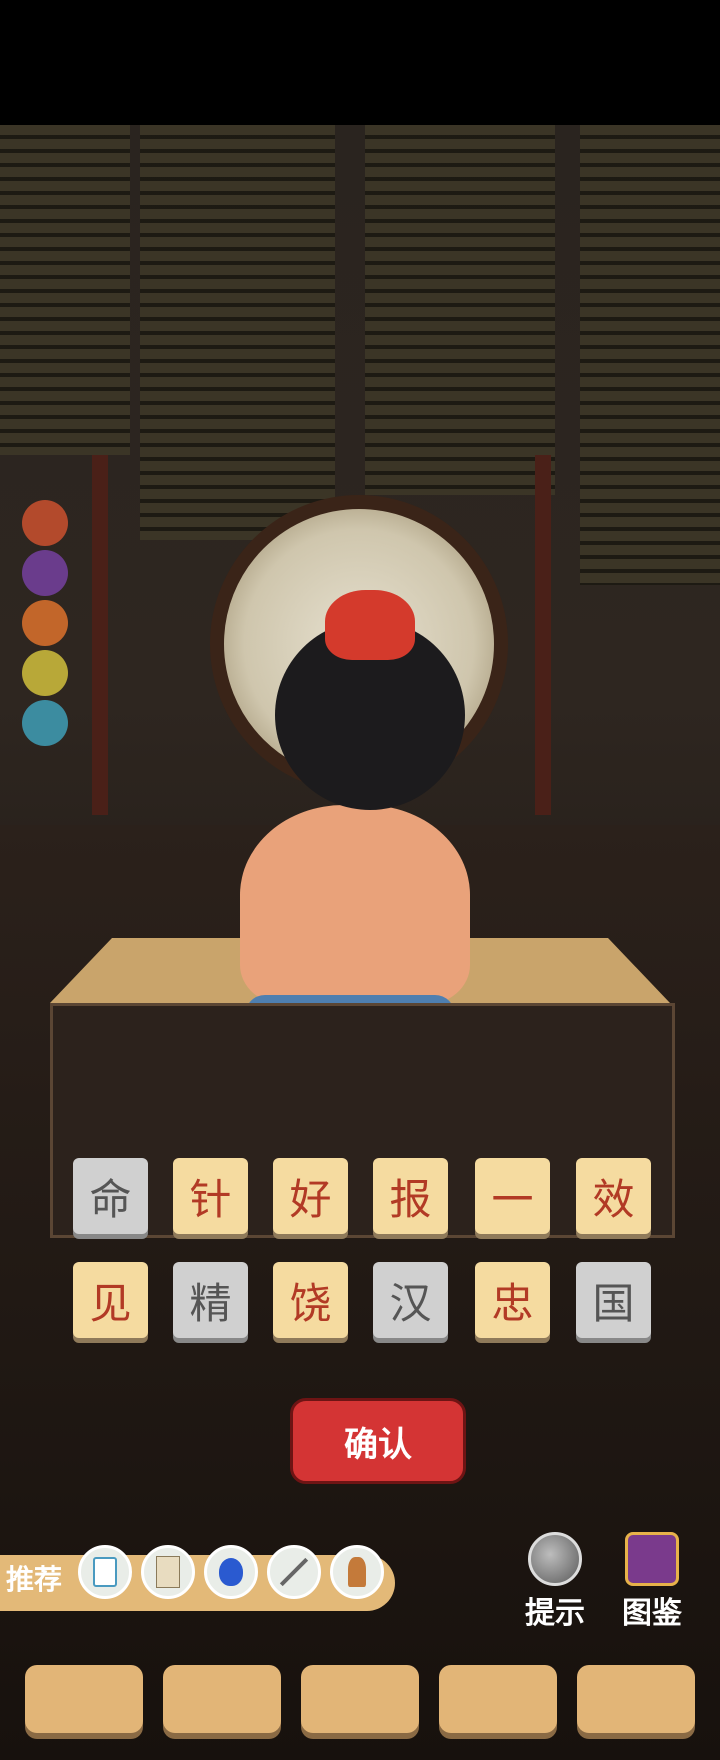 The image size is (720, 1760). I want to click on char-tile: 忠, so click(512, 1300).